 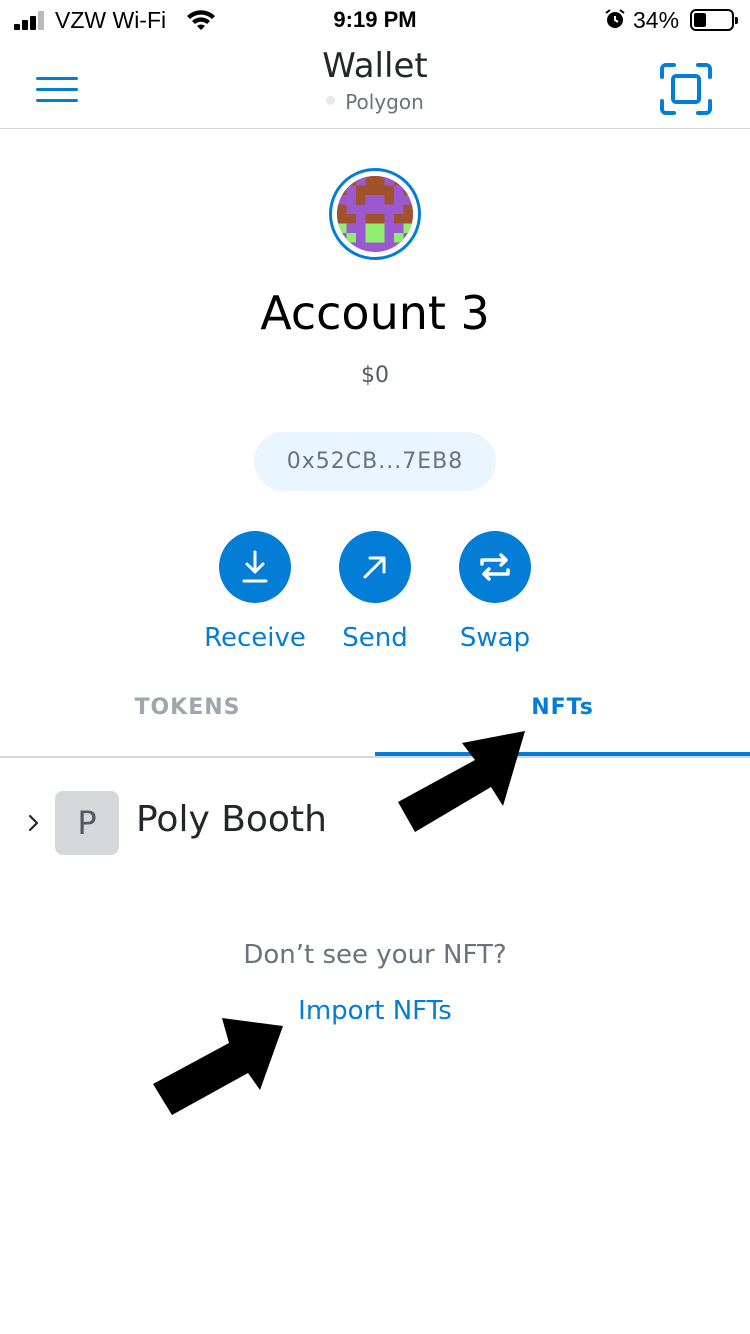 I want to click on network-indicator: Polygon, so click(x=375, y=102).